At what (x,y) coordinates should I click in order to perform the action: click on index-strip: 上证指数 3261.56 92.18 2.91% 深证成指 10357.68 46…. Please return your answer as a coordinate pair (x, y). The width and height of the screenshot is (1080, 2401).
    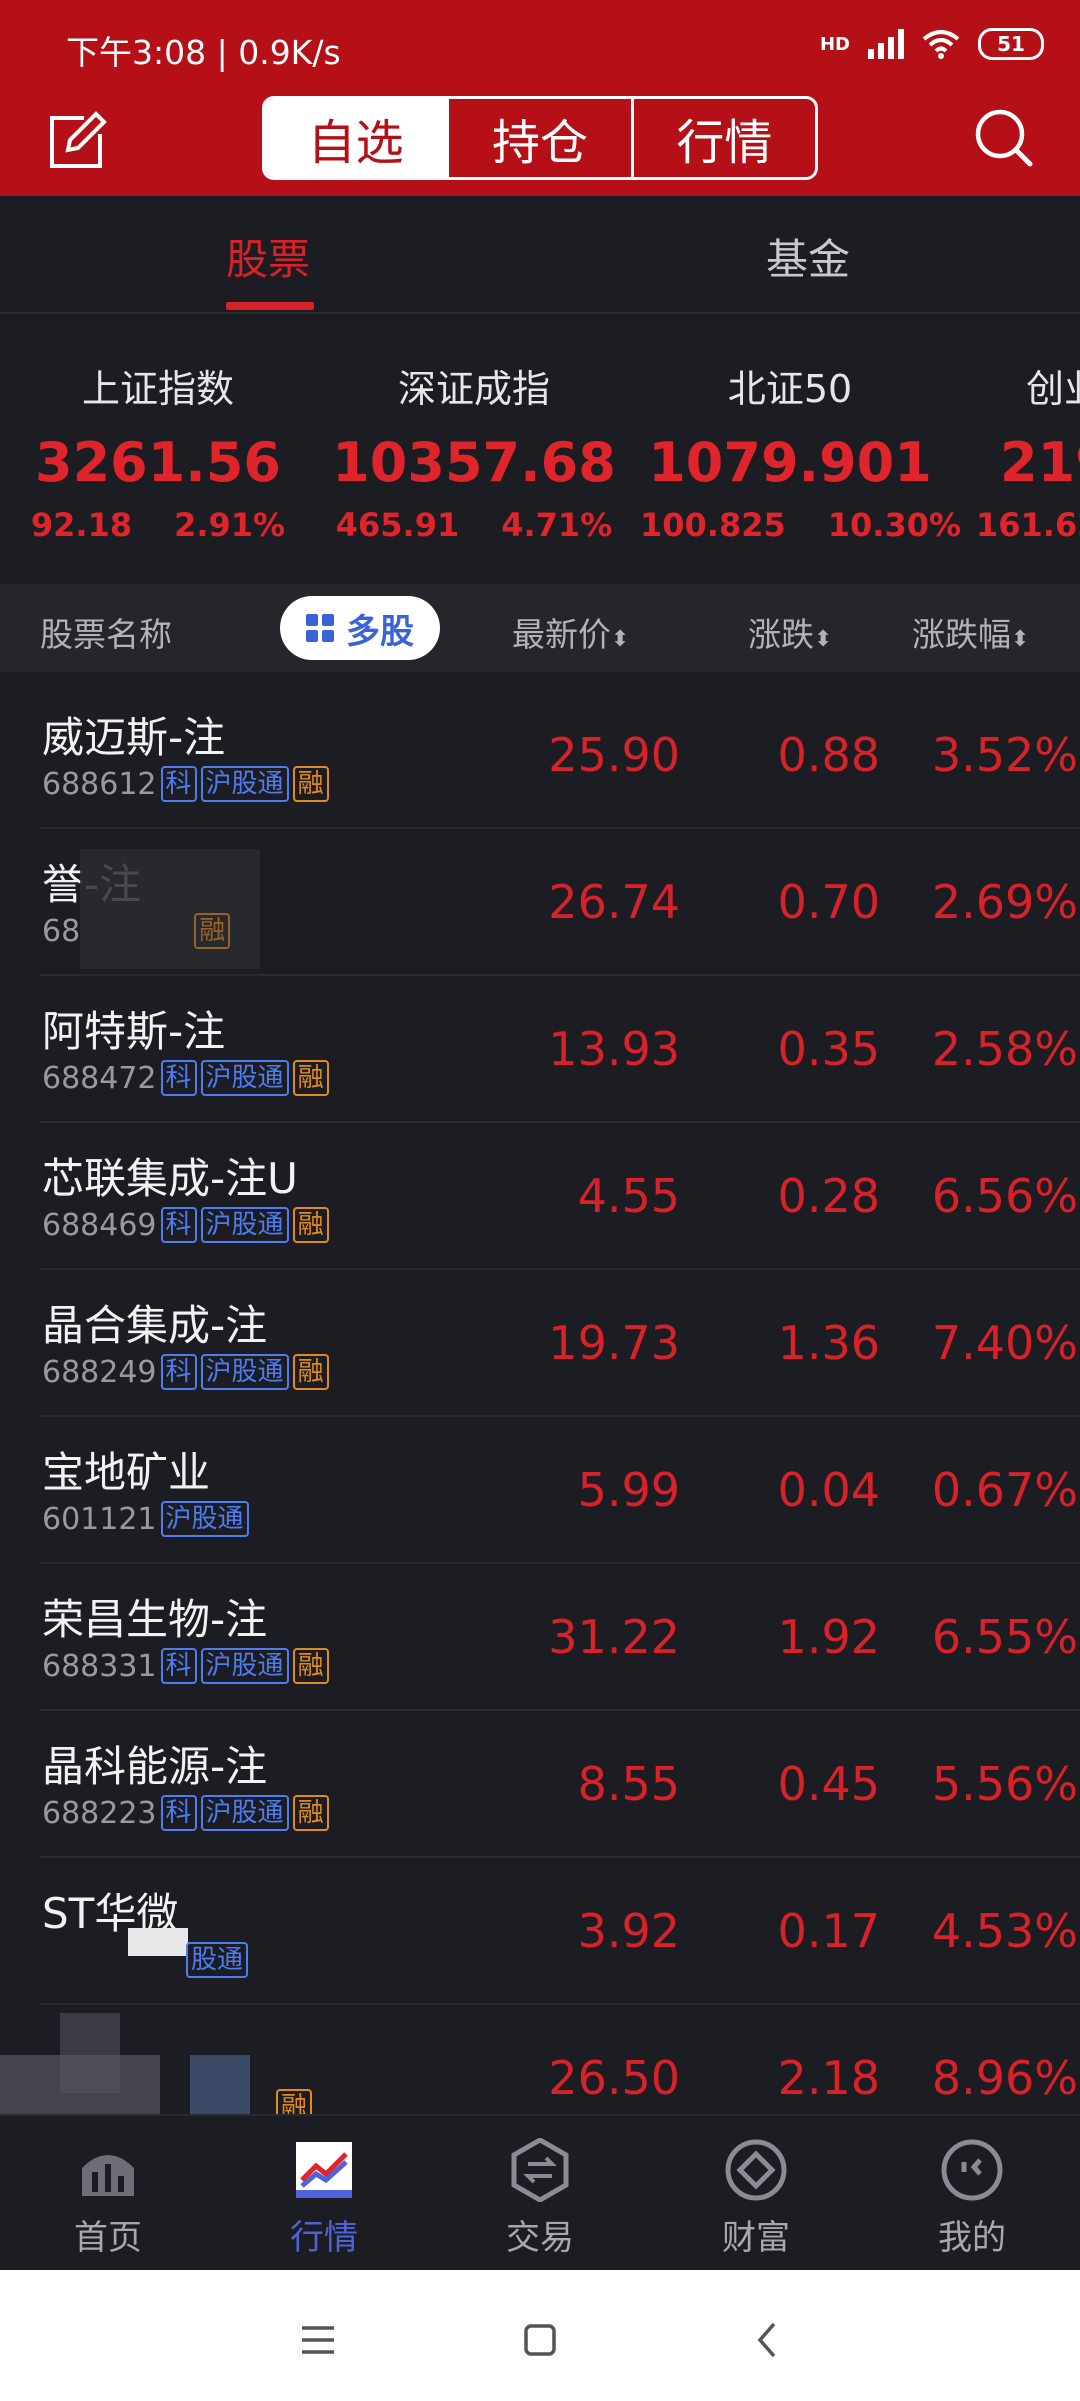
    Looking at the image, I should click on (540, 449).